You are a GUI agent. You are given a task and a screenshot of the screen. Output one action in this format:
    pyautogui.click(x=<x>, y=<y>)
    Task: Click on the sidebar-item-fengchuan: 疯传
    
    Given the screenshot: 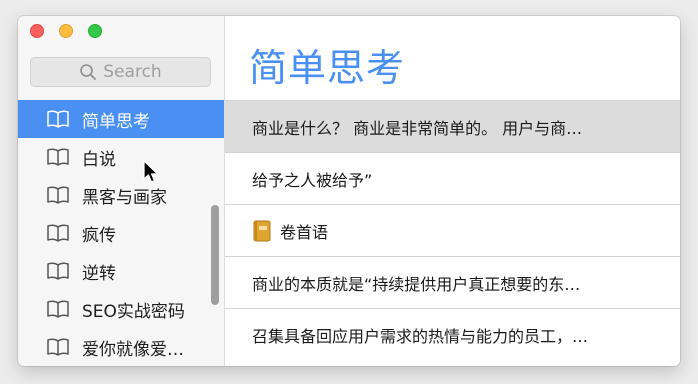 What is the action you would take?
    pyautogui.click(x=121, y=233)
    